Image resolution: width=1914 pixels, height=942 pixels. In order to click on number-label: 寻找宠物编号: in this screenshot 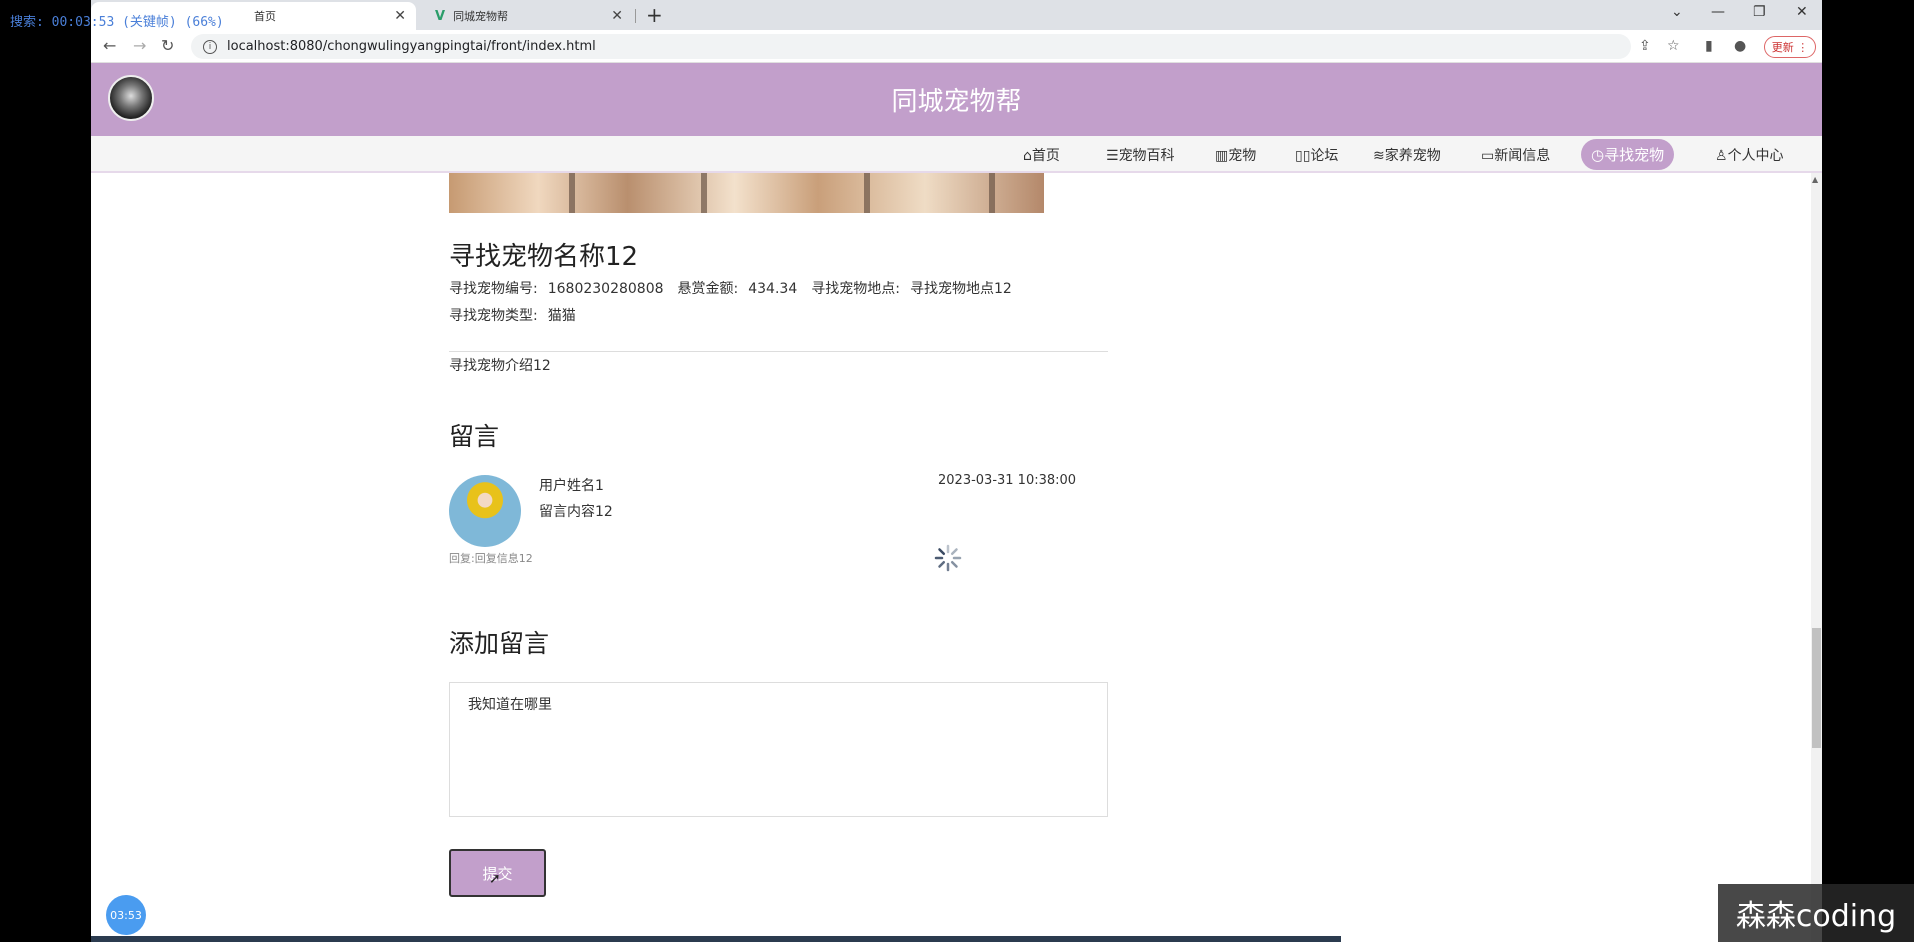, I will do `click(493, 289)`.